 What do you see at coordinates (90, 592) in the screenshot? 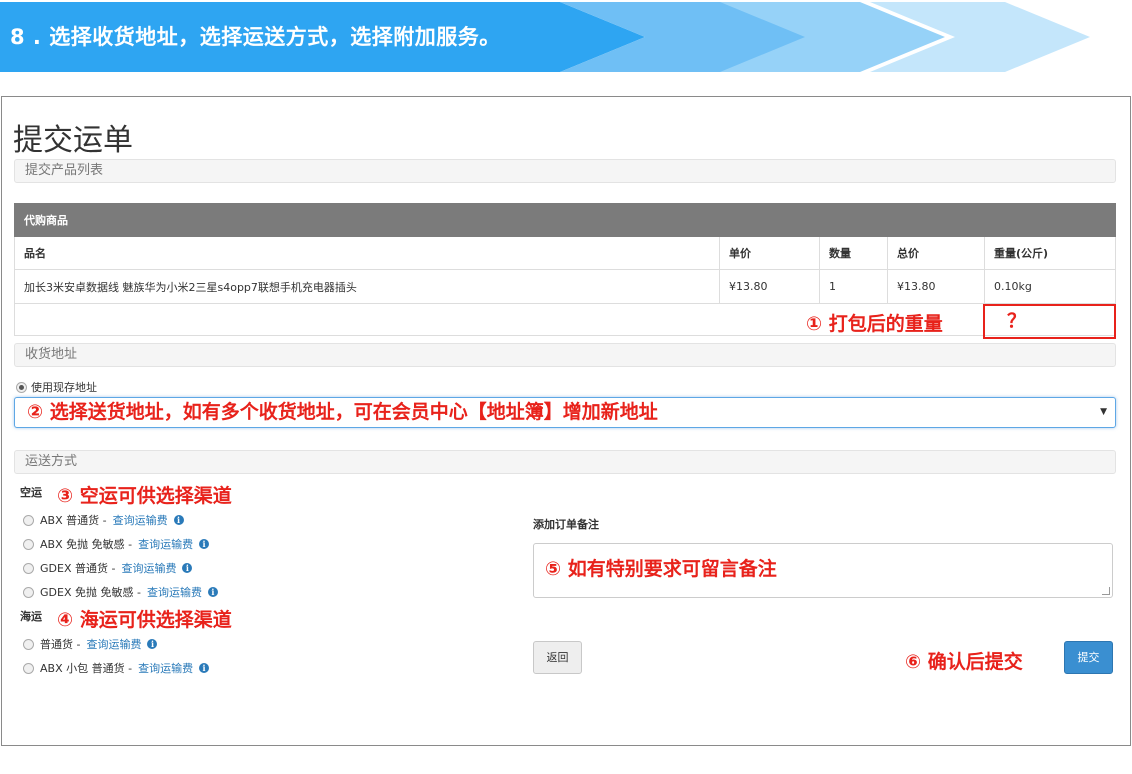
I see `option-name: GDEX 免抛 免敏感 -` at bounding box center [90, 592].